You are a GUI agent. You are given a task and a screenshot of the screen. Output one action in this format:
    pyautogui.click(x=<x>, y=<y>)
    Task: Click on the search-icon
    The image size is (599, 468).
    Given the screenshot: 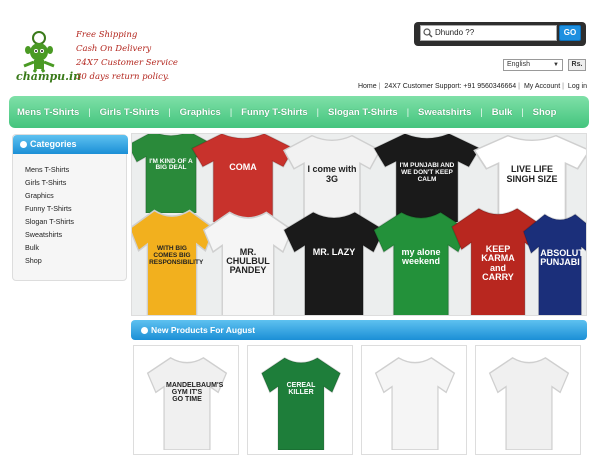 What is the action you would take?
    pyautogui.click(x=428, y=33)
    